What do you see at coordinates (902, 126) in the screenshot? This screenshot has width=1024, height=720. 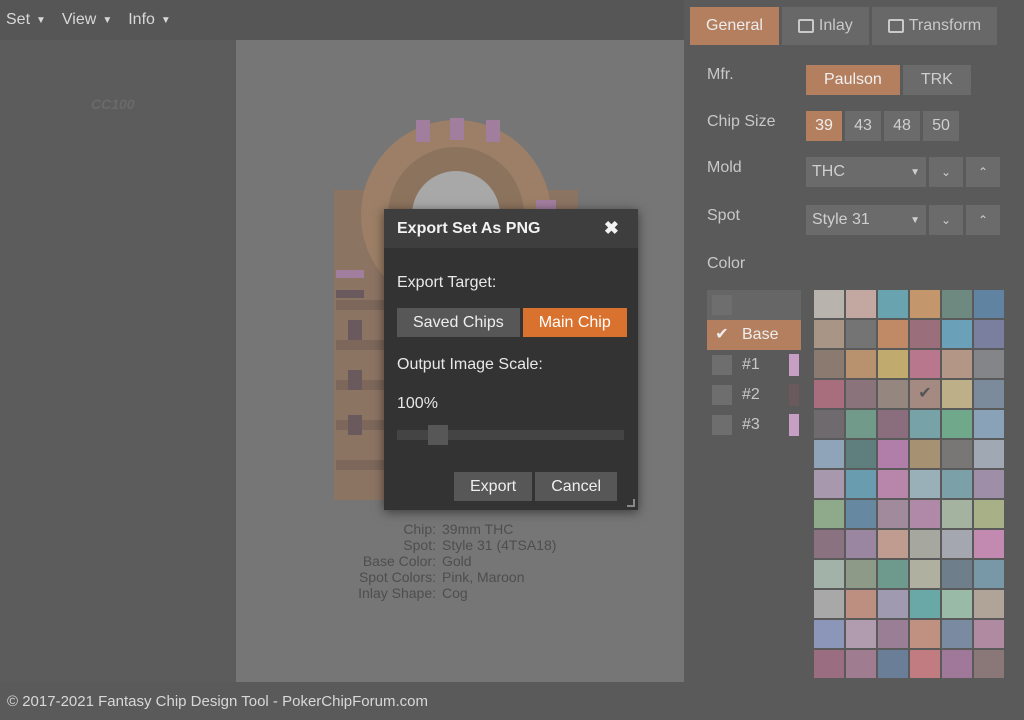 I see `size-option-48: 48` at bounding box center [902, 126].